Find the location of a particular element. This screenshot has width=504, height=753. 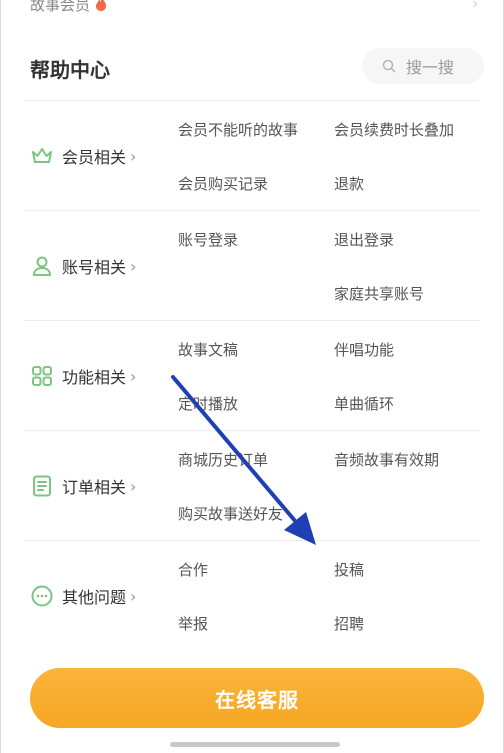

page-title: 帮助中心 is located at coordinates (70, 70).